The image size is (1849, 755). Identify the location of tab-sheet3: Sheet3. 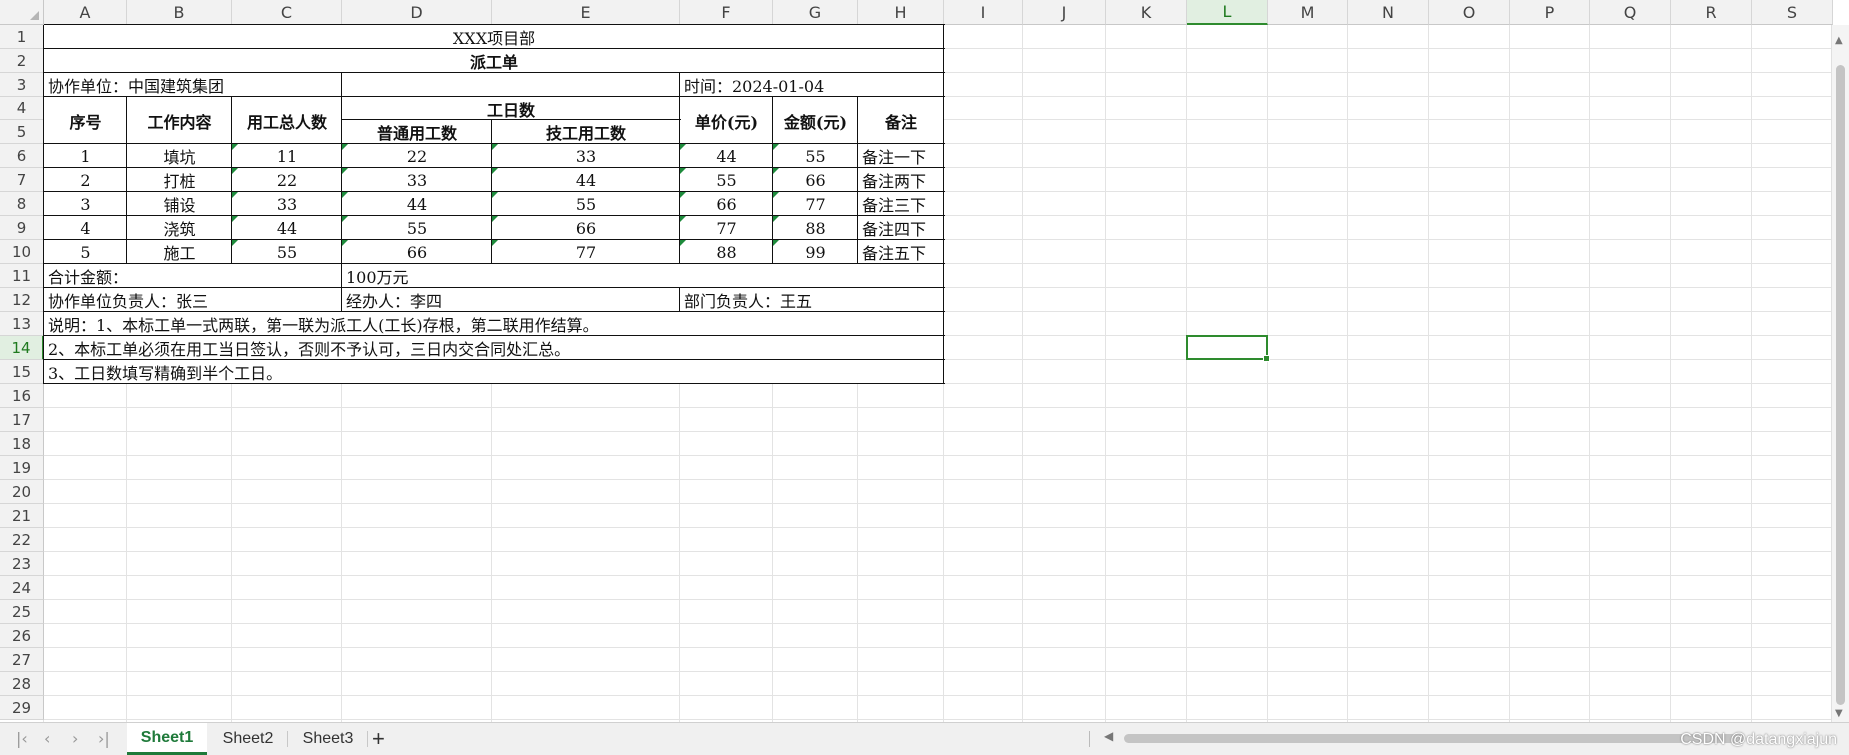
(328, 739).